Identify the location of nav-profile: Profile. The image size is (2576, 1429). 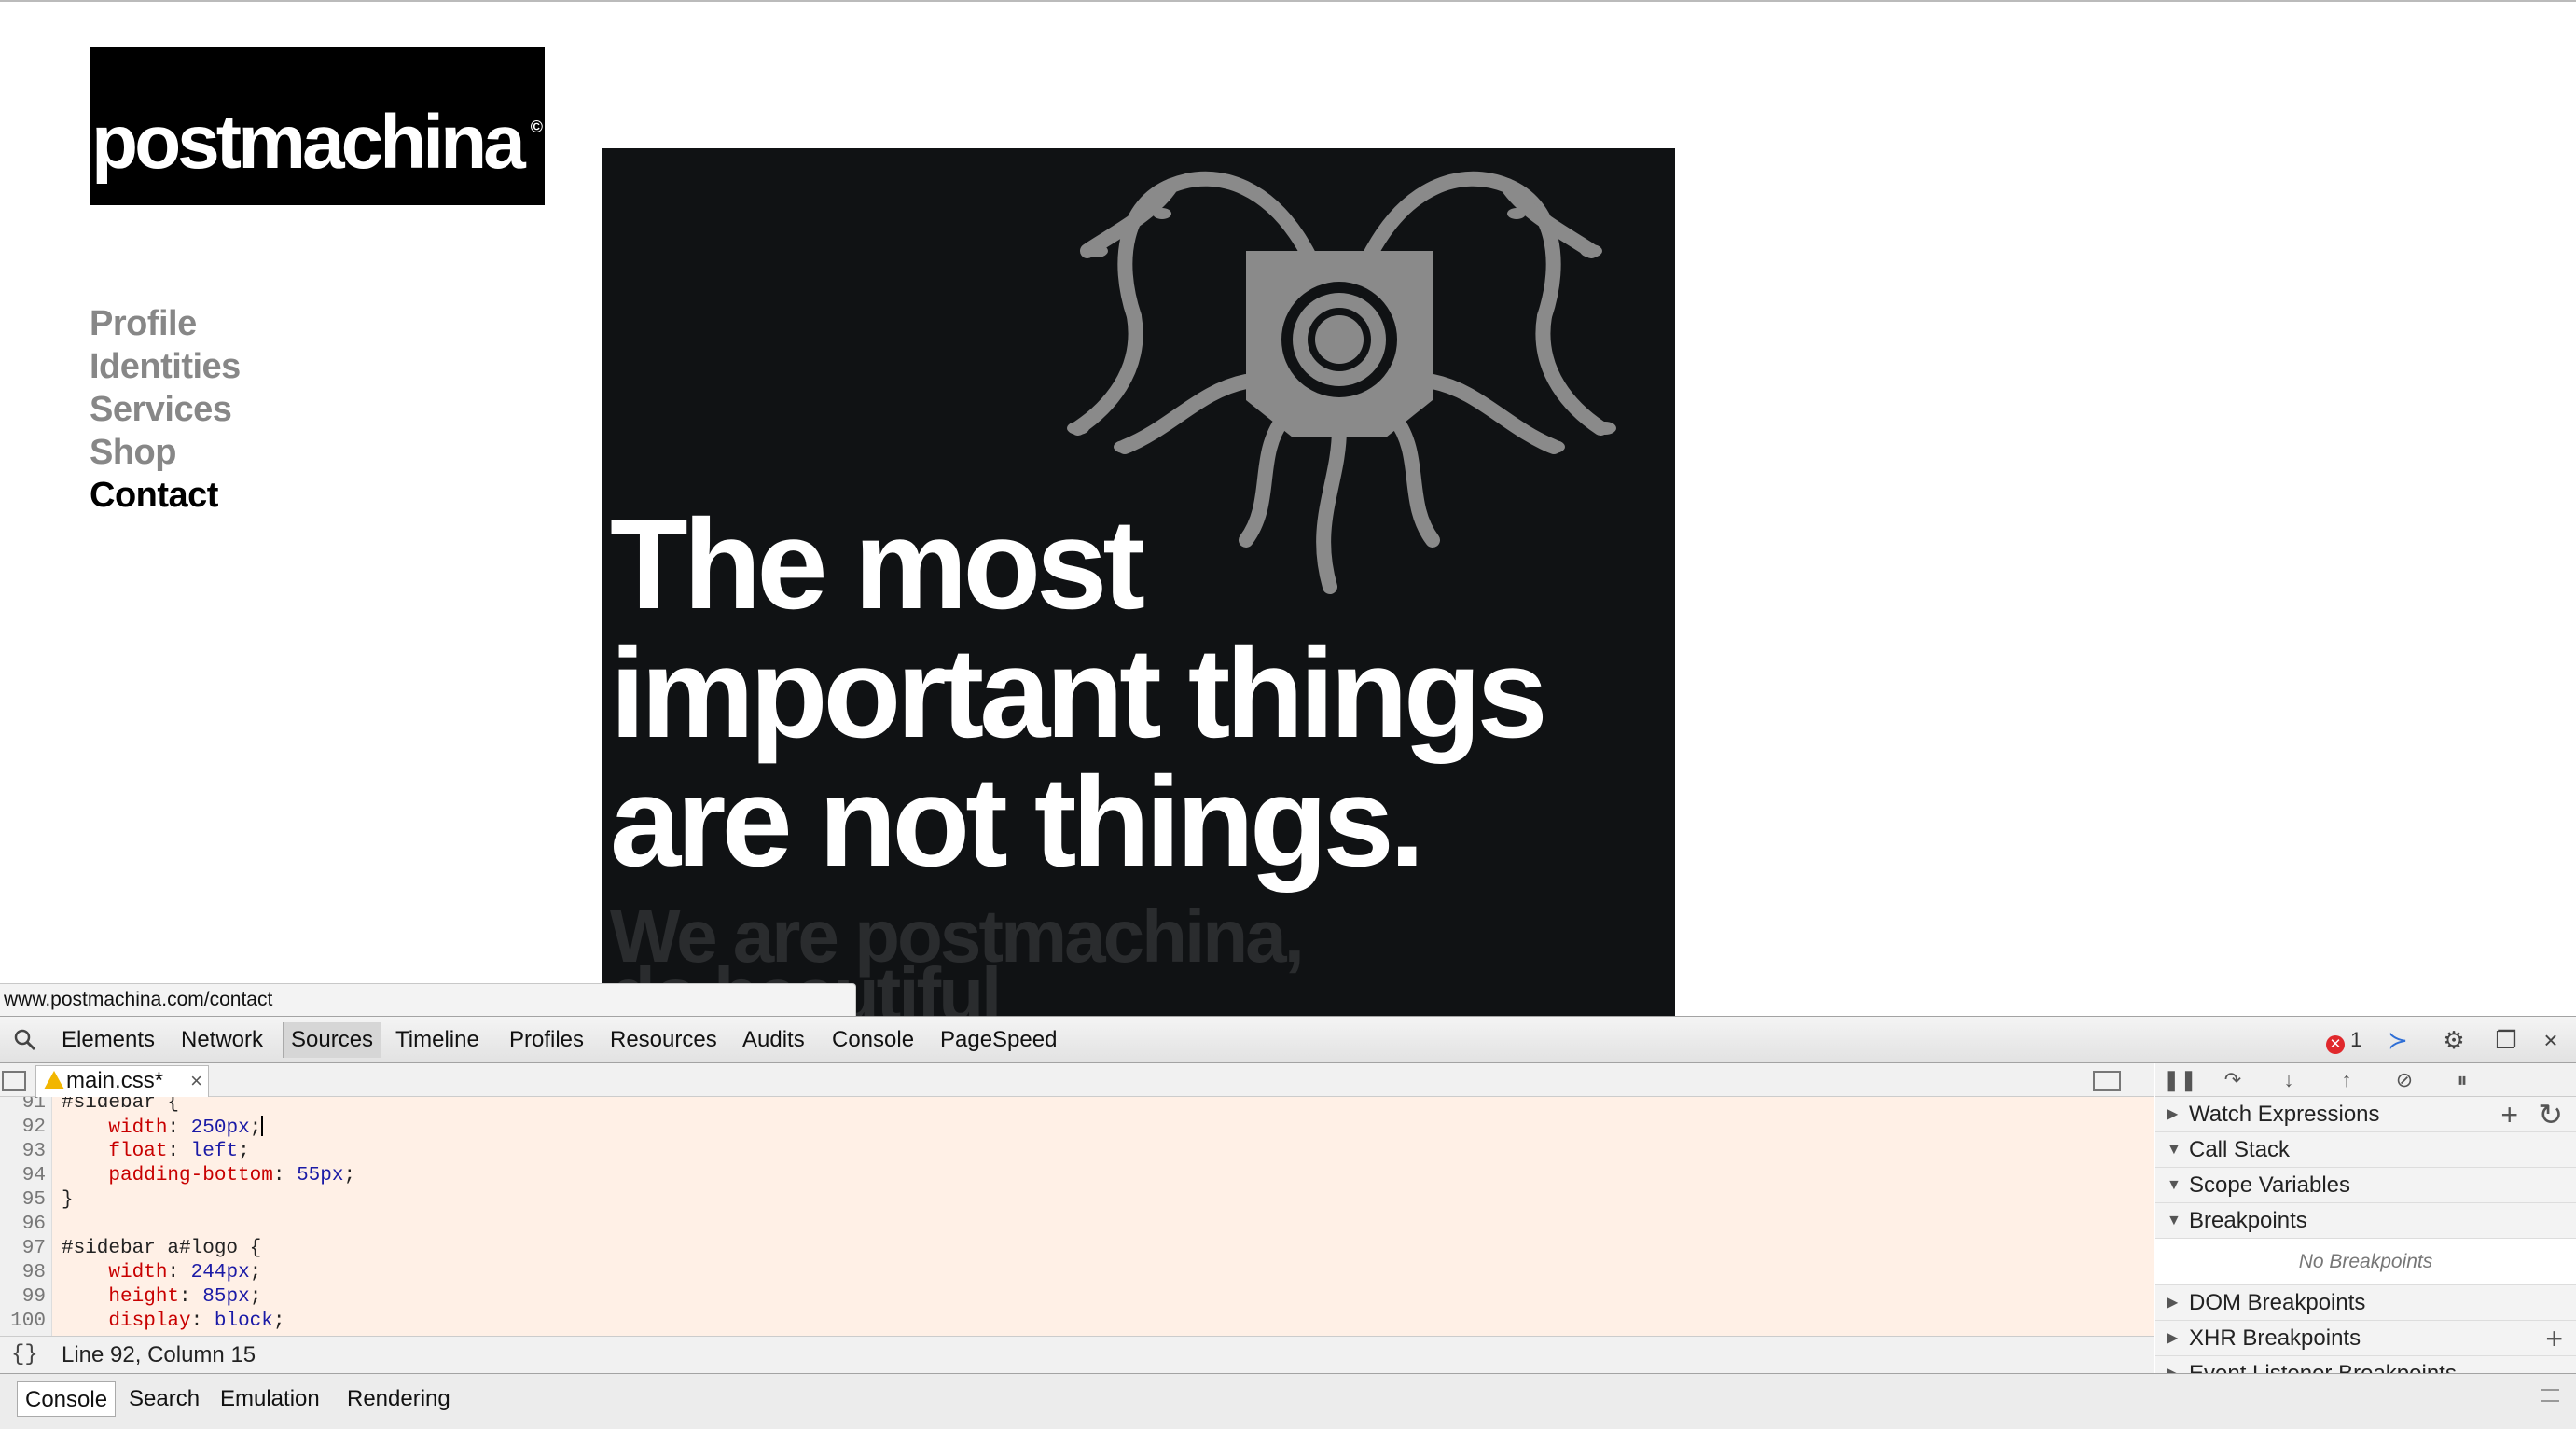
(165, 323).